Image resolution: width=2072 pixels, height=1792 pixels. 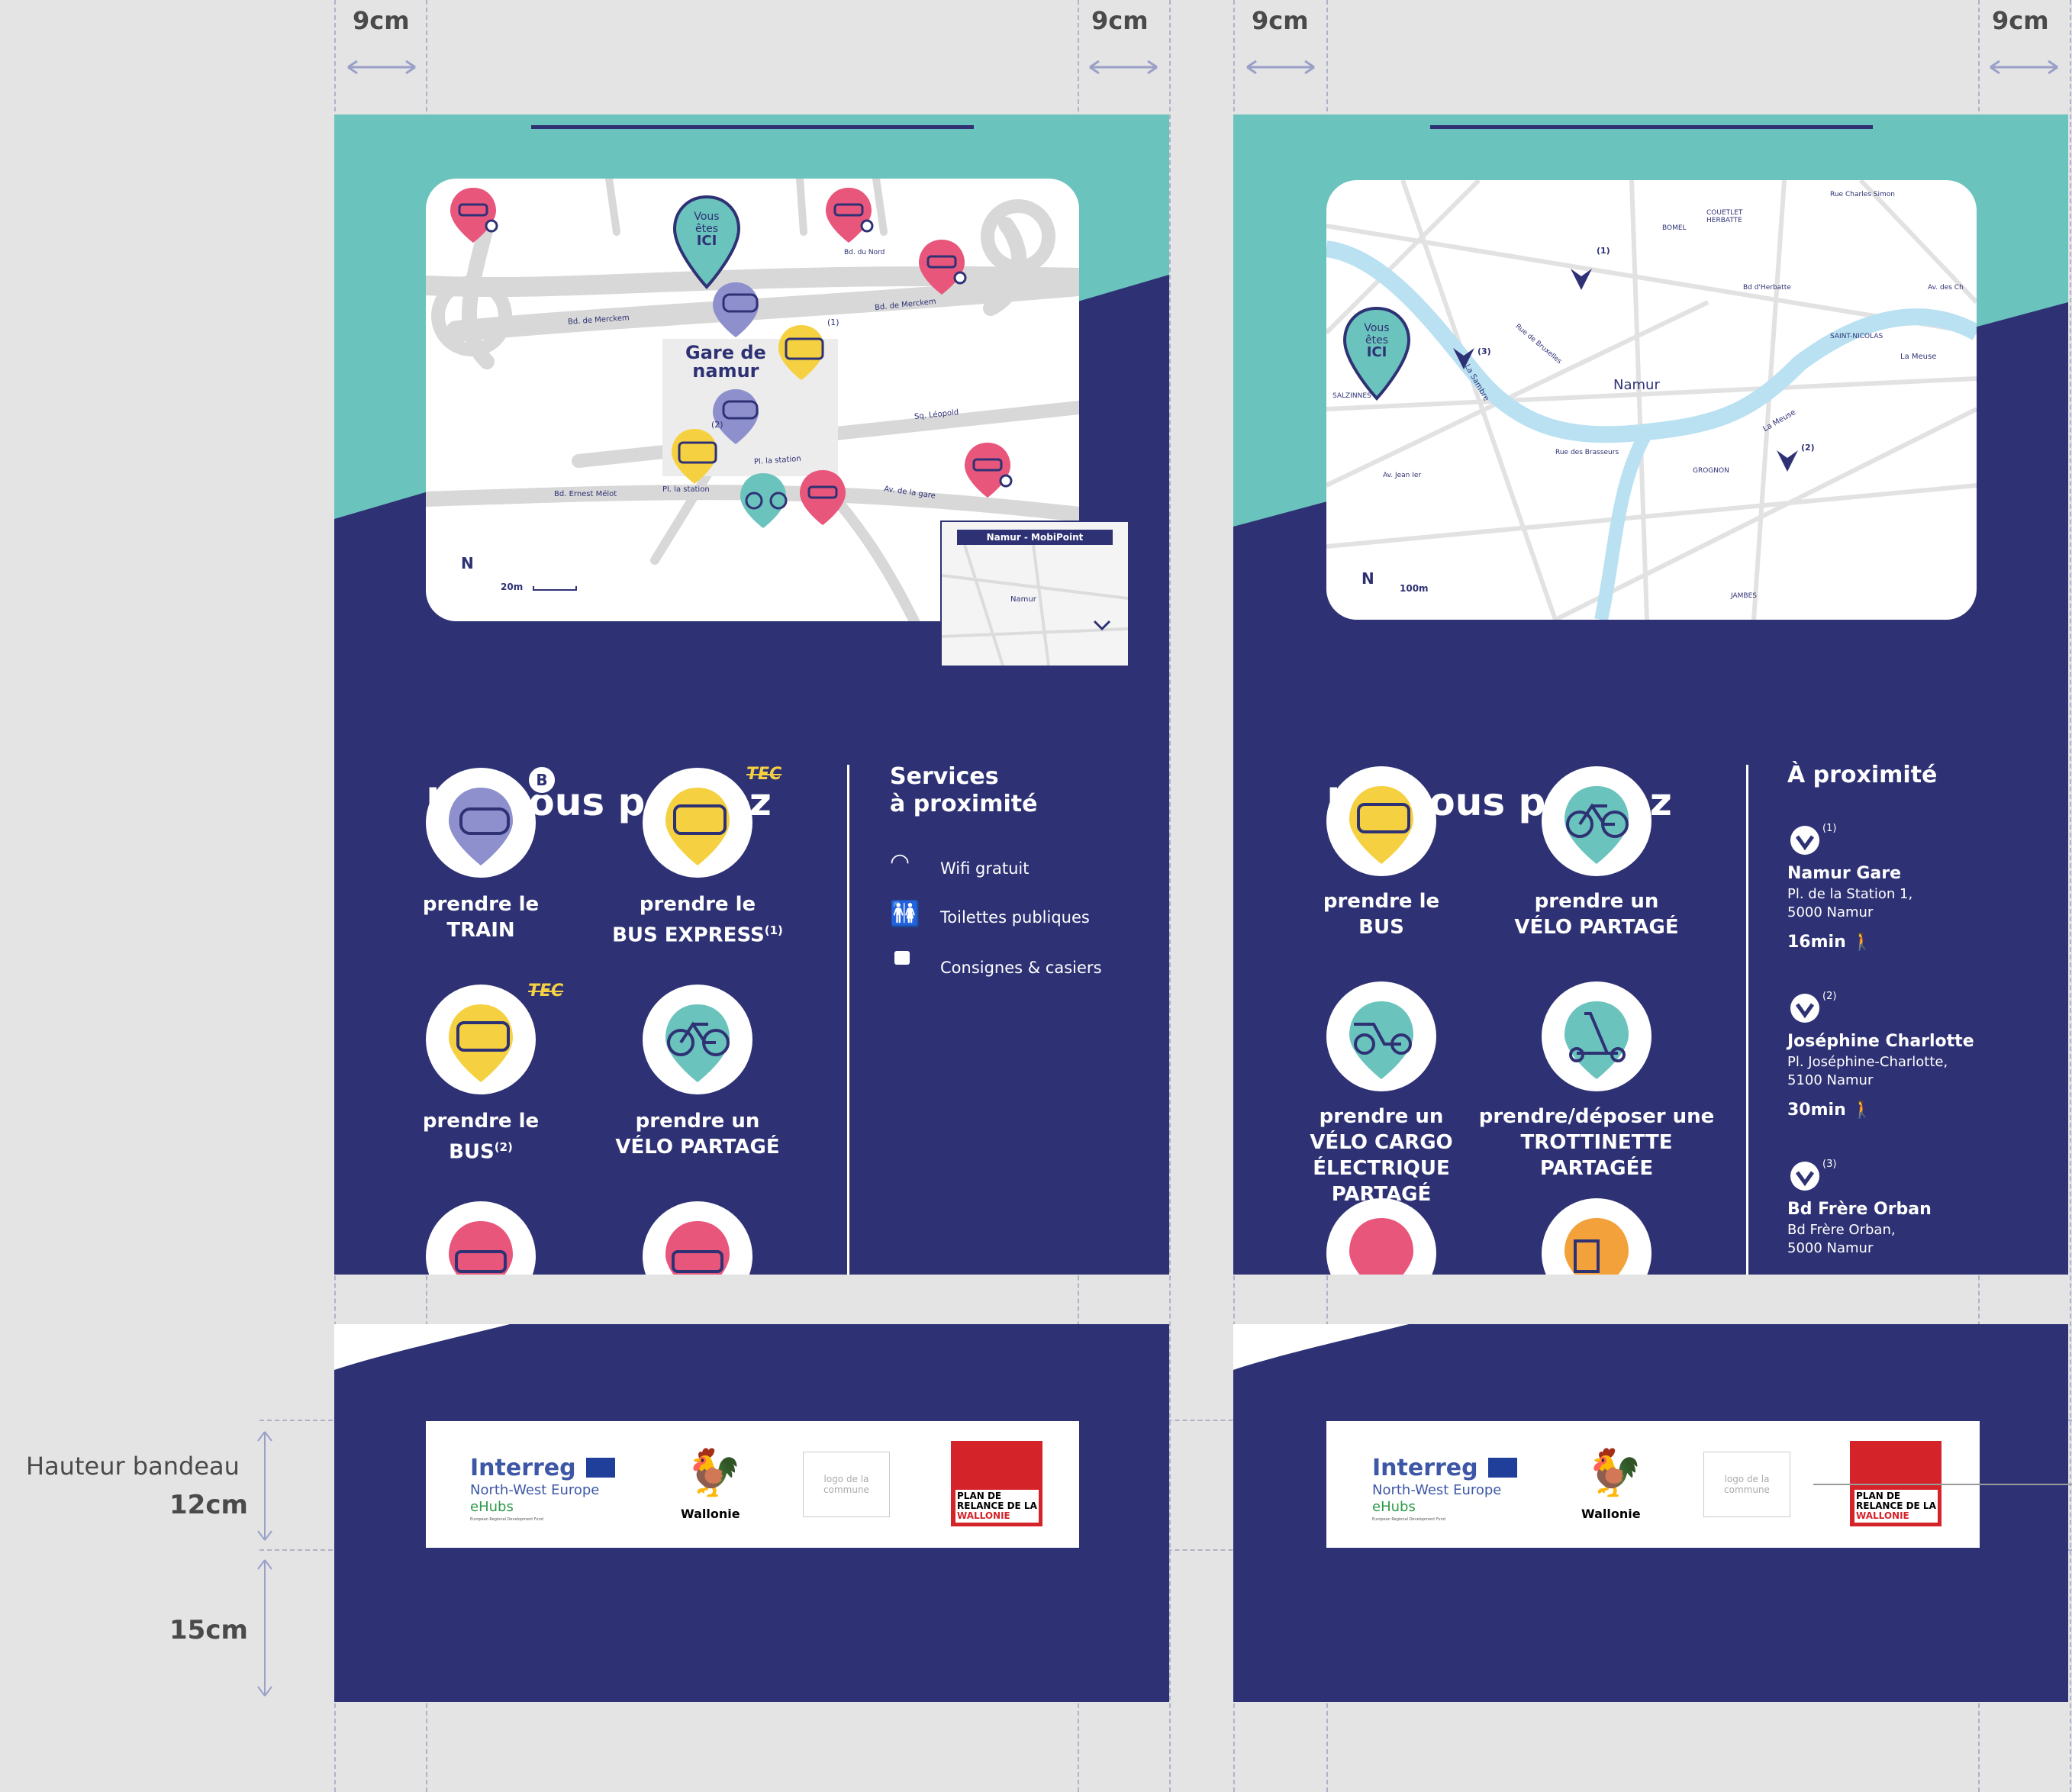 What do you see at coordinates (848, 1020) in the screenshot?
I see `column-divider` at bounding box center [848, 1020].